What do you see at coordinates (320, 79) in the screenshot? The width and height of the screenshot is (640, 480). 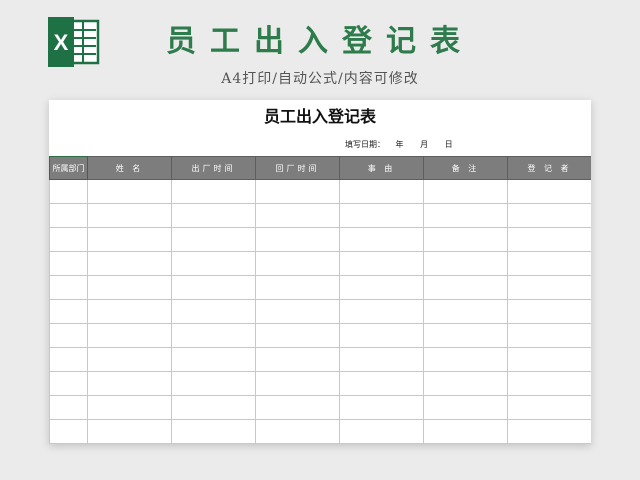 I see `banner-subtitle: A4打印/自动公式/内容可修改` at bounding box center [320, 79].